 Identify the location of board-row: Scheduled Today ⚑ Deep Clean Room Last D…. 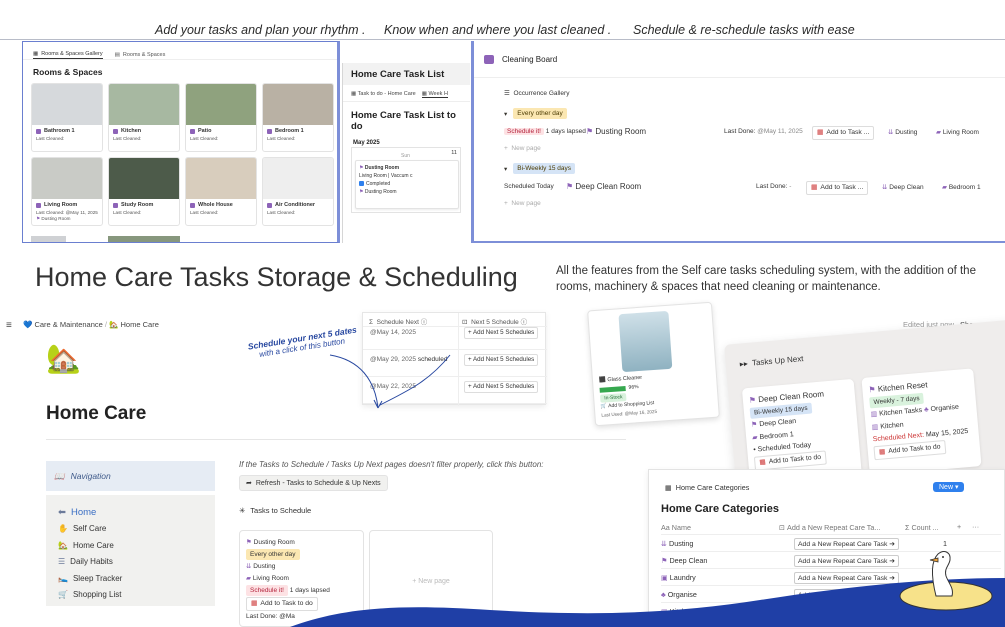
(739, 187).